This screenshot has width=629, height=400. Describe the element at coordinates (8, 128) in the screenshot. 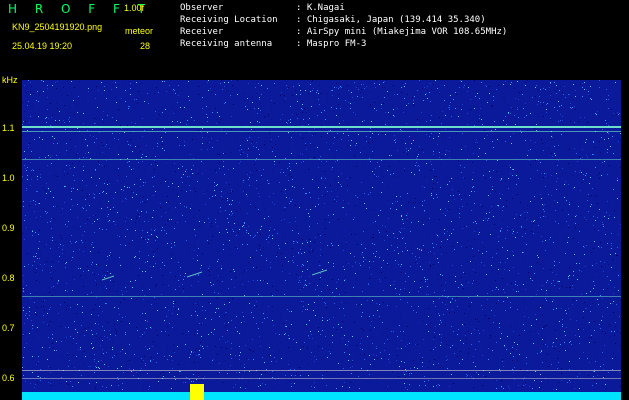

I see `y-tick-label: 1.1` at that location.